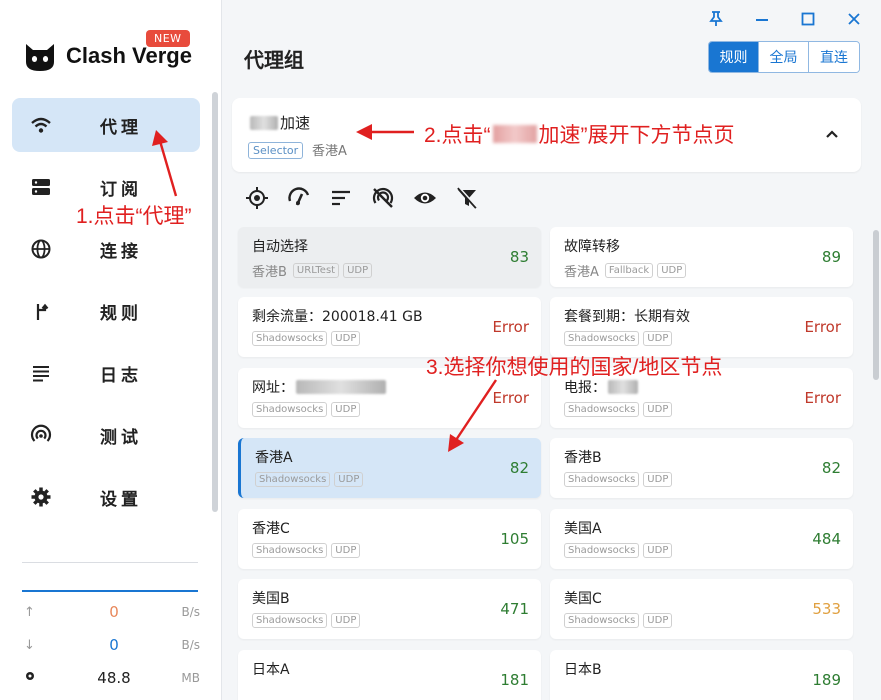 The image size is (881, 700). I want to click on proxy-node-name-text: 剩余流量：200018.41 GB, so click(337, 317).